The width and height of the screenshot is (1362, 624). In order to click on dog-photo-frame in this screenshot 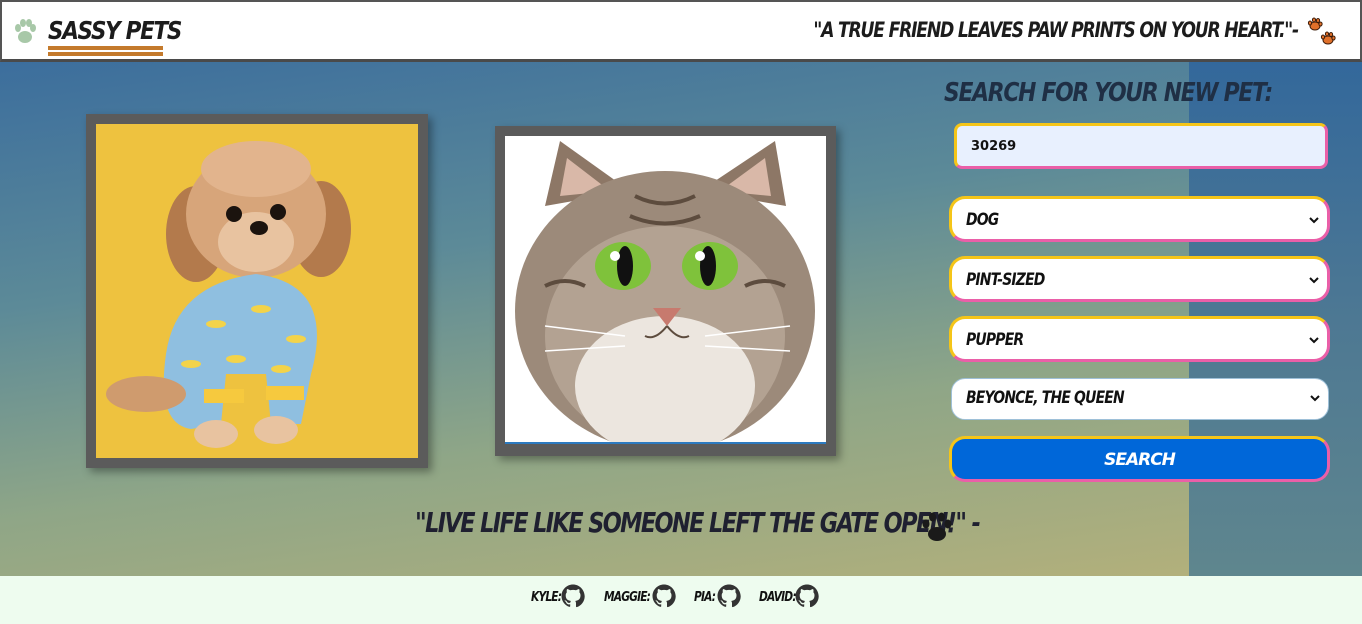, I will do `click(257, 291)`.